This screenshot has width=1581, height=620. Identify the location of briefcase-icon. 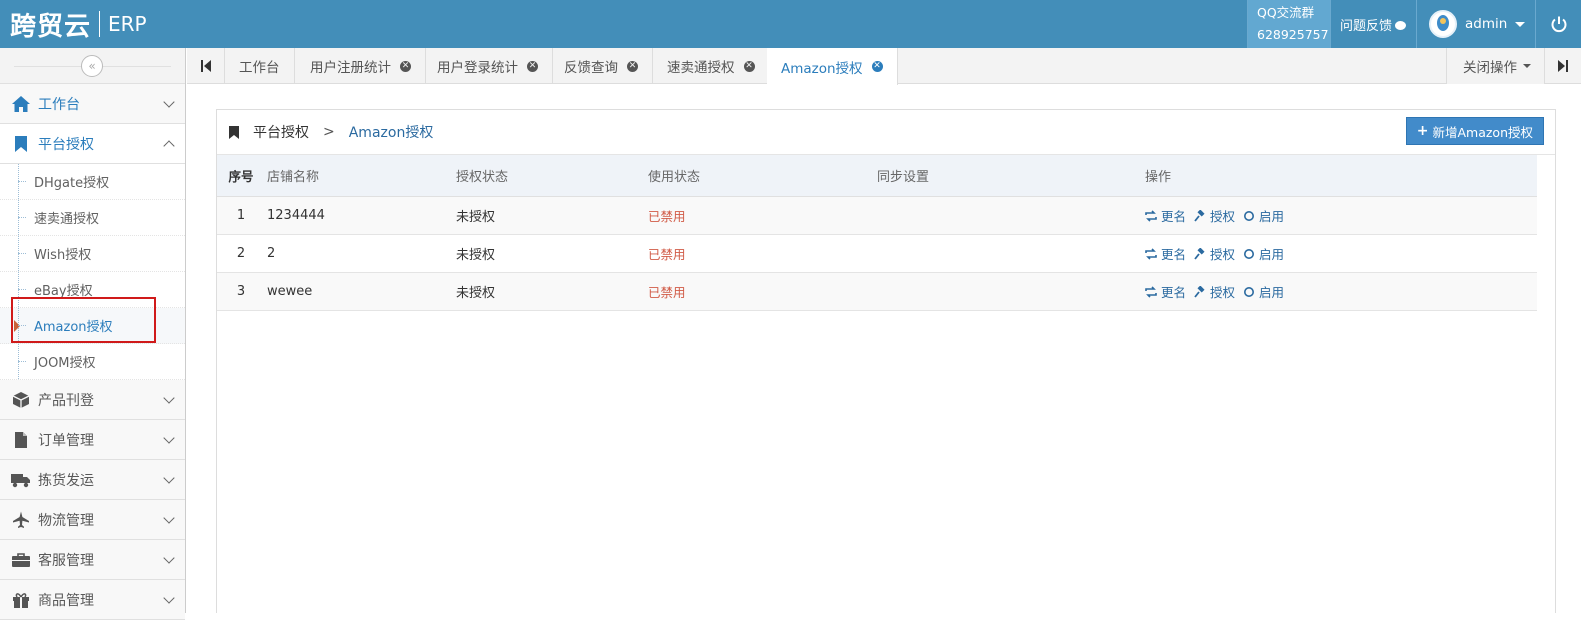
(21, 560).